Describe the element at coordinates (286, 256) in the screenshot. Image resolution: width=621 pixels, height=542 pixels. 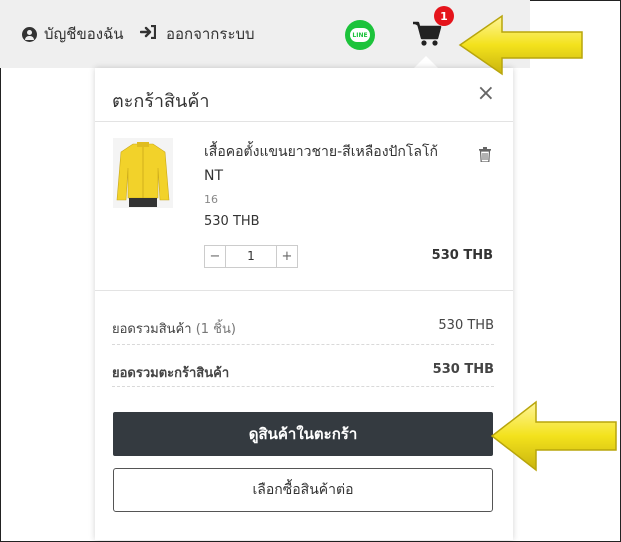
I see `increase-quantity-button: +` at that location.